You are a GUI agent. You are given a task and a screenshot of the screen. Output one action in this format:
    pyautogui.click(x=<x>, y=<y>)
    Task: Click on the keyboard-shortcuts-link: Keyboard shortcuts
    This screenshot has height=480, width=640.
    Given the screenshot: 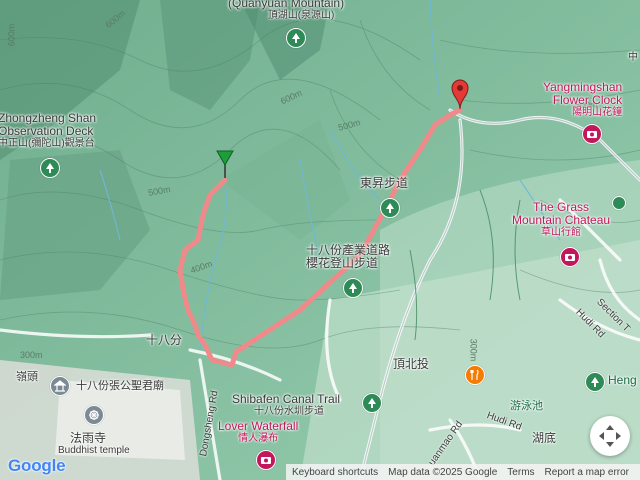 What is the action you would take?
    pyautogui.click(x=335, y=472)
    